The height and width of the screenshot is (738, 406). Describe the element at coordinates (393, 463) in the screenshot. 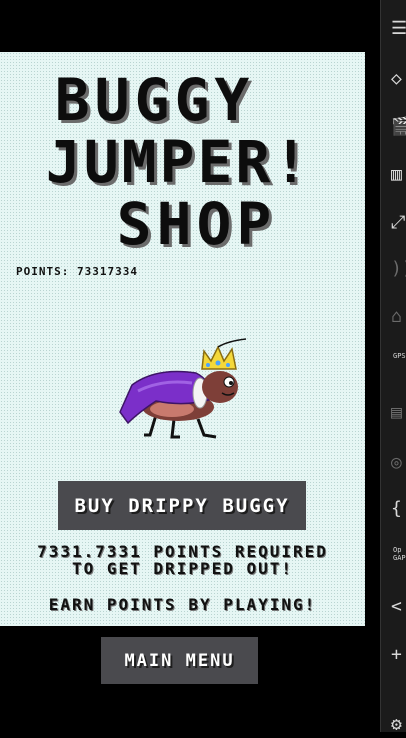

I see `fingerprint-icon: ◎` at that location.